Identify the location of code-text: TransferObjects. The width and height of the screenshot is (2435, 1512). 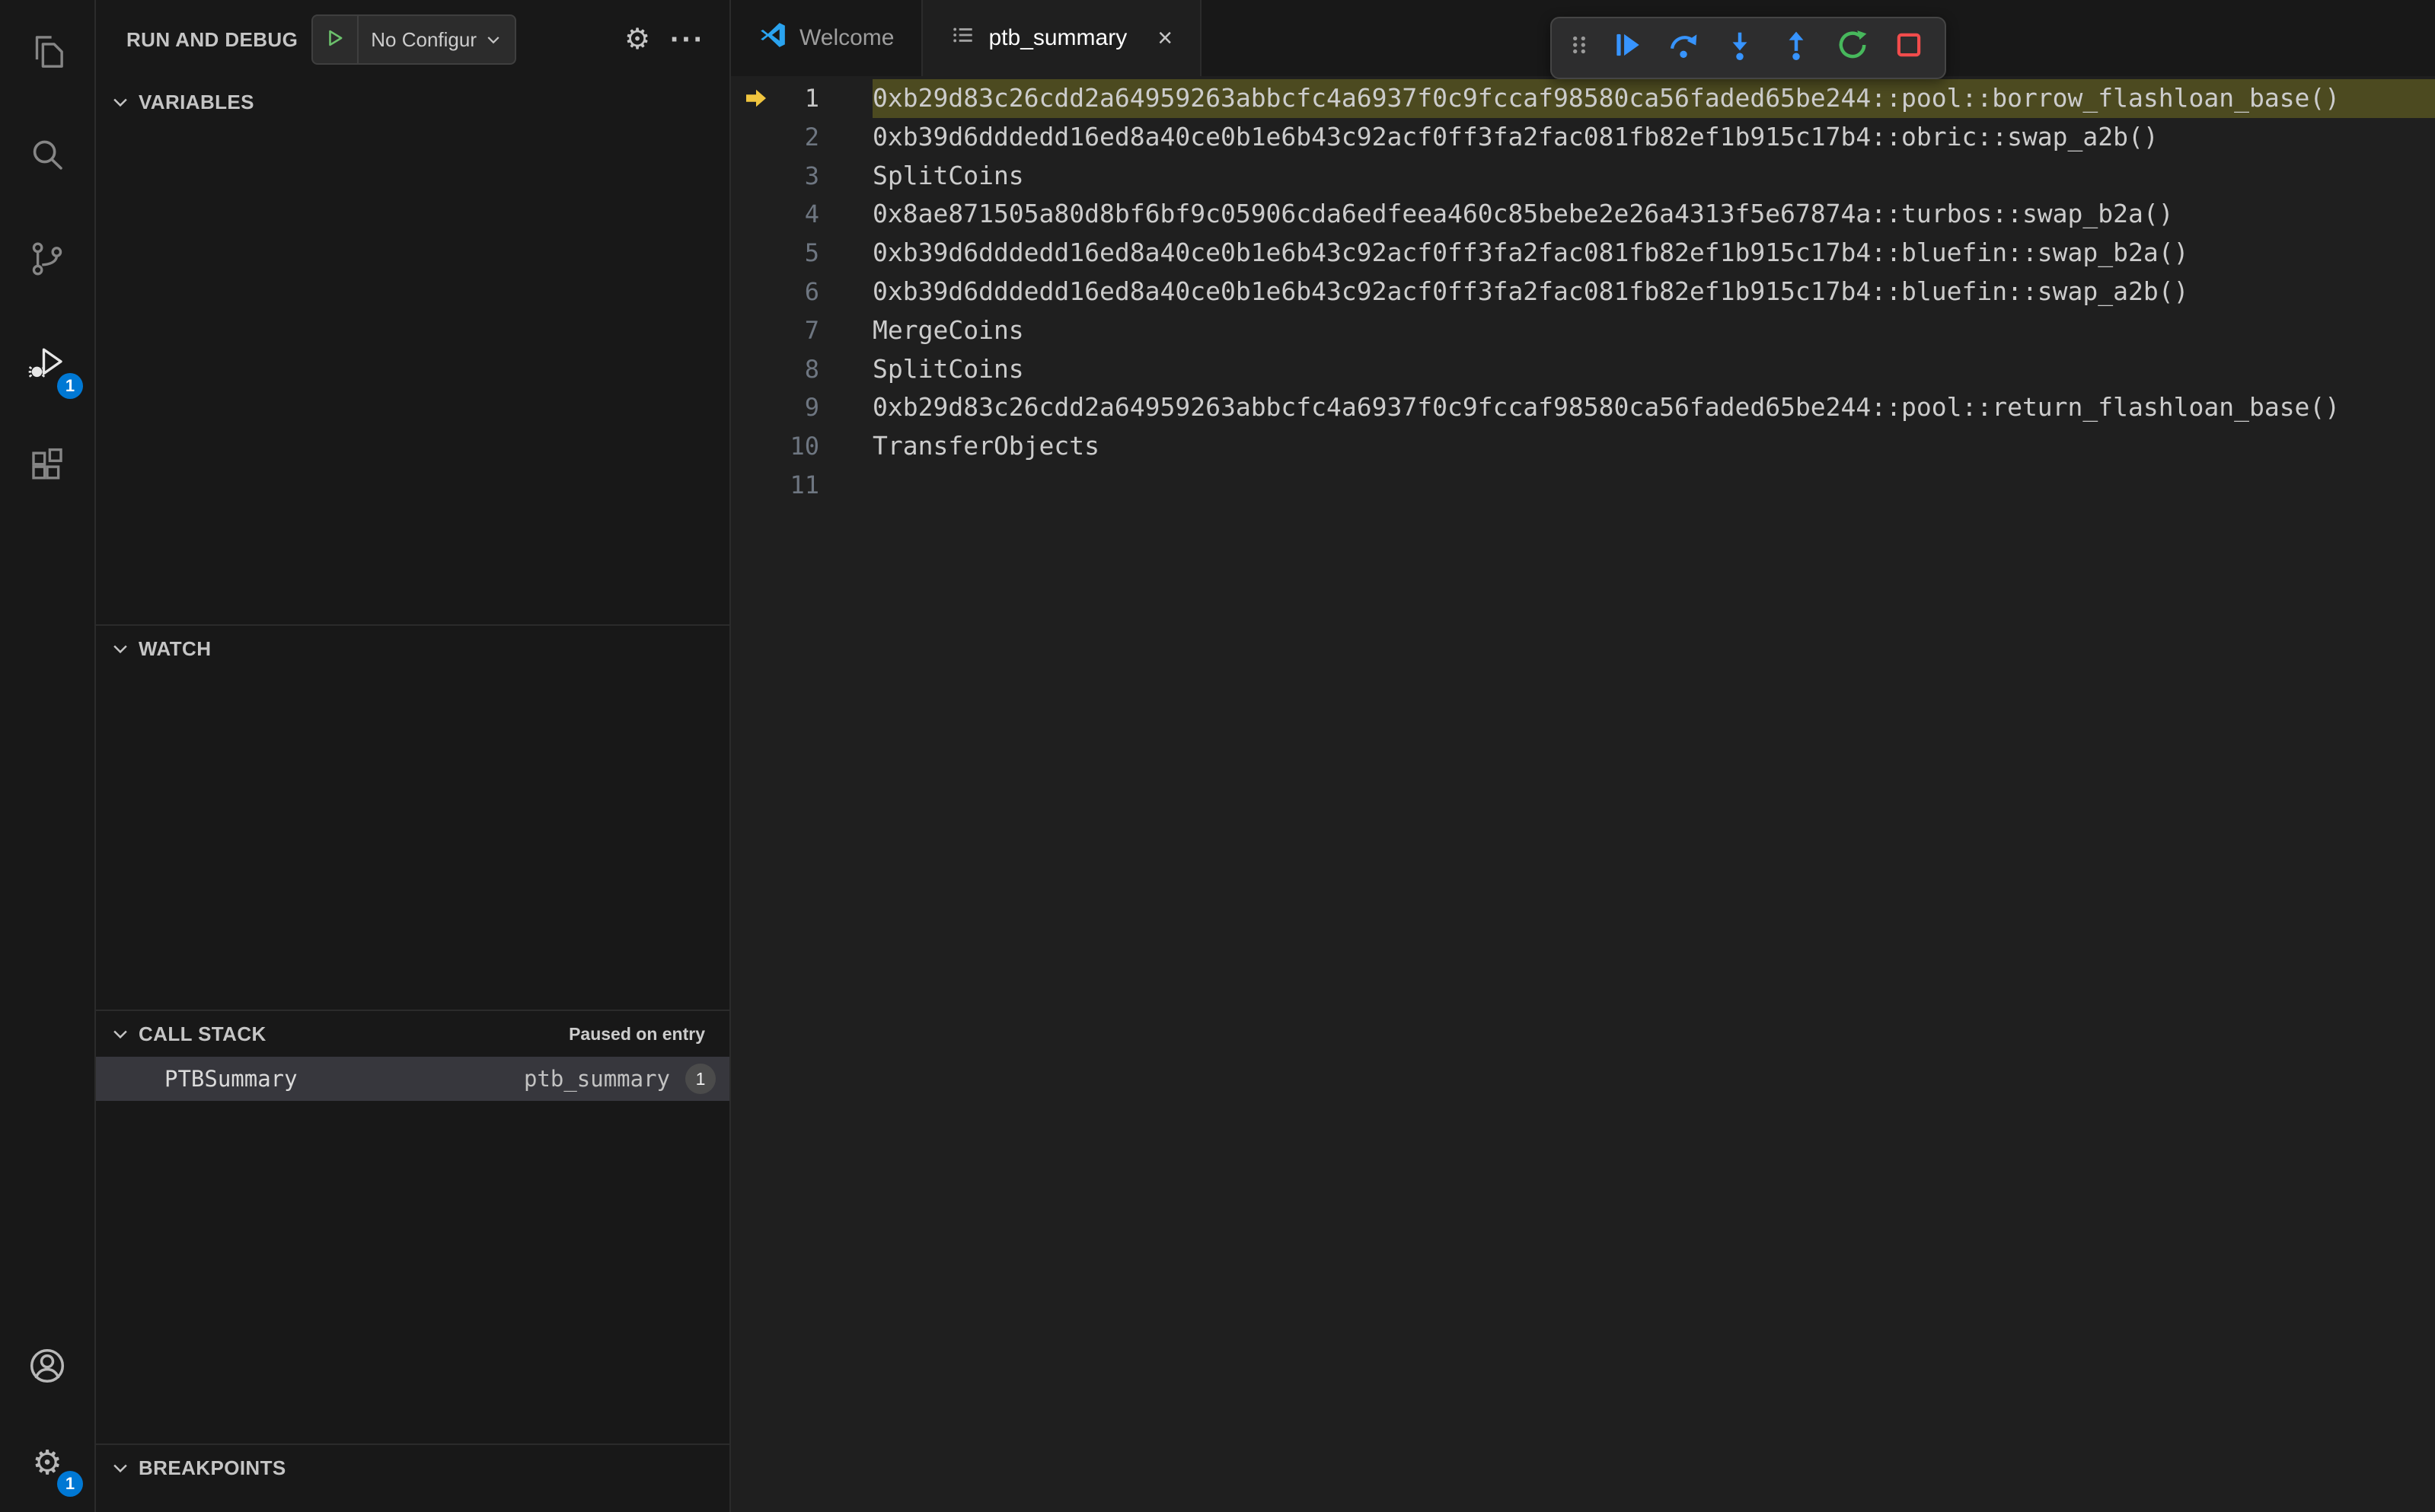
(986, 446).